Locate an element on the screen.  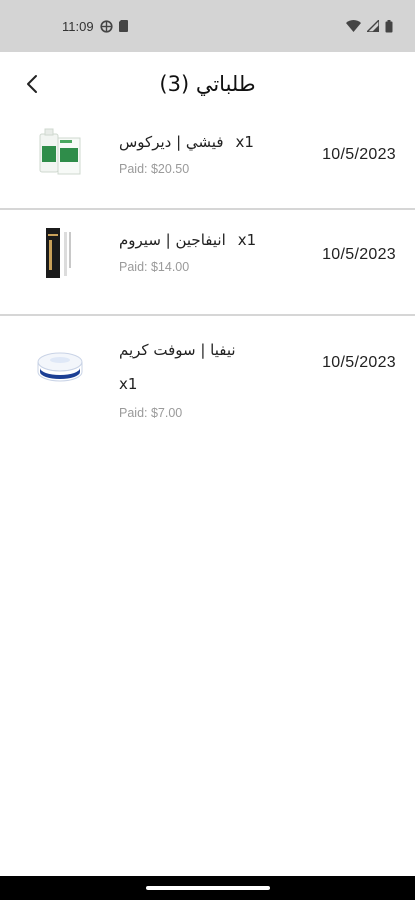
order-info: فيشي | ديركوس x1 Paid: $20.50 is located at coordinates (204, 153).